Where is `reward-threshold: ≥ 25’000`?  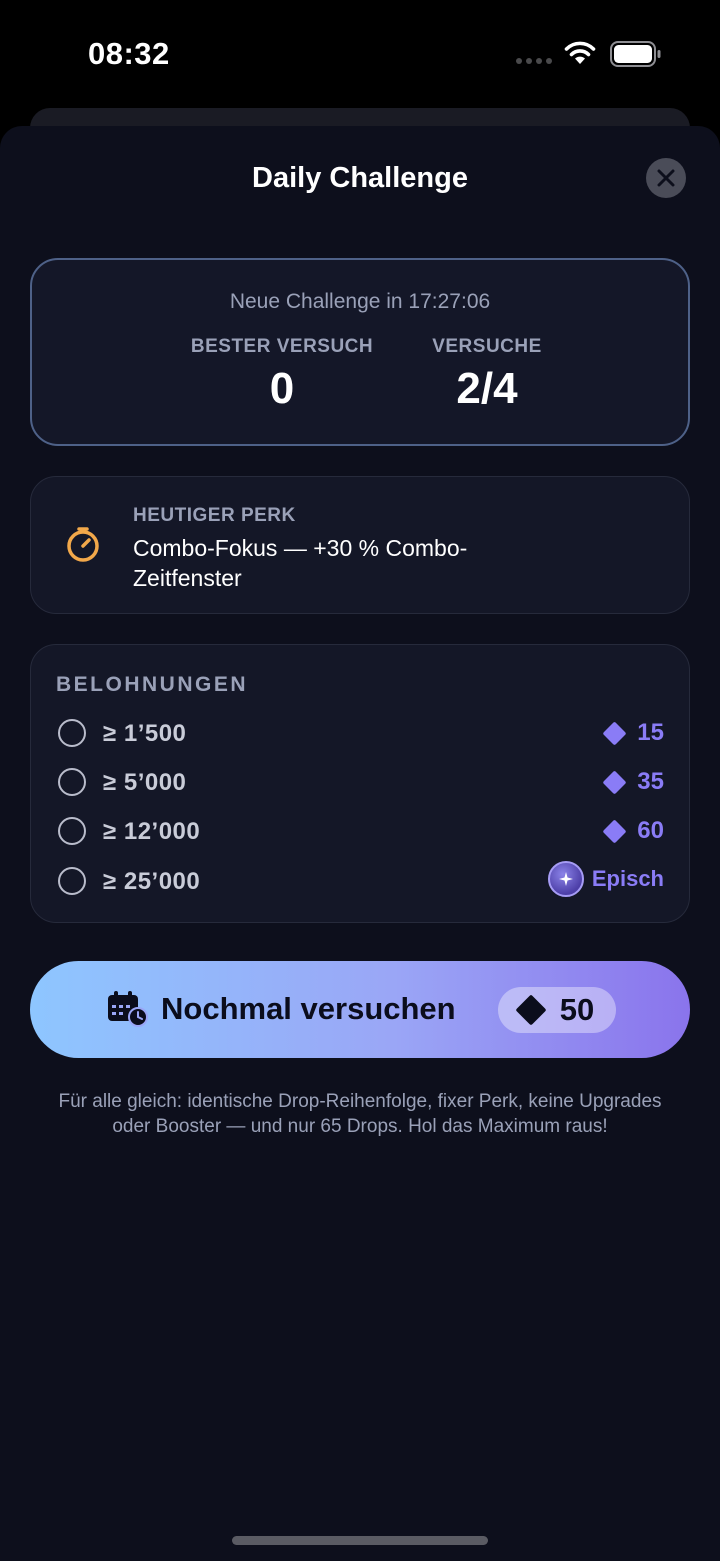 reward-threshold: ≥ 25’000 is located at coordinates (152, 881).